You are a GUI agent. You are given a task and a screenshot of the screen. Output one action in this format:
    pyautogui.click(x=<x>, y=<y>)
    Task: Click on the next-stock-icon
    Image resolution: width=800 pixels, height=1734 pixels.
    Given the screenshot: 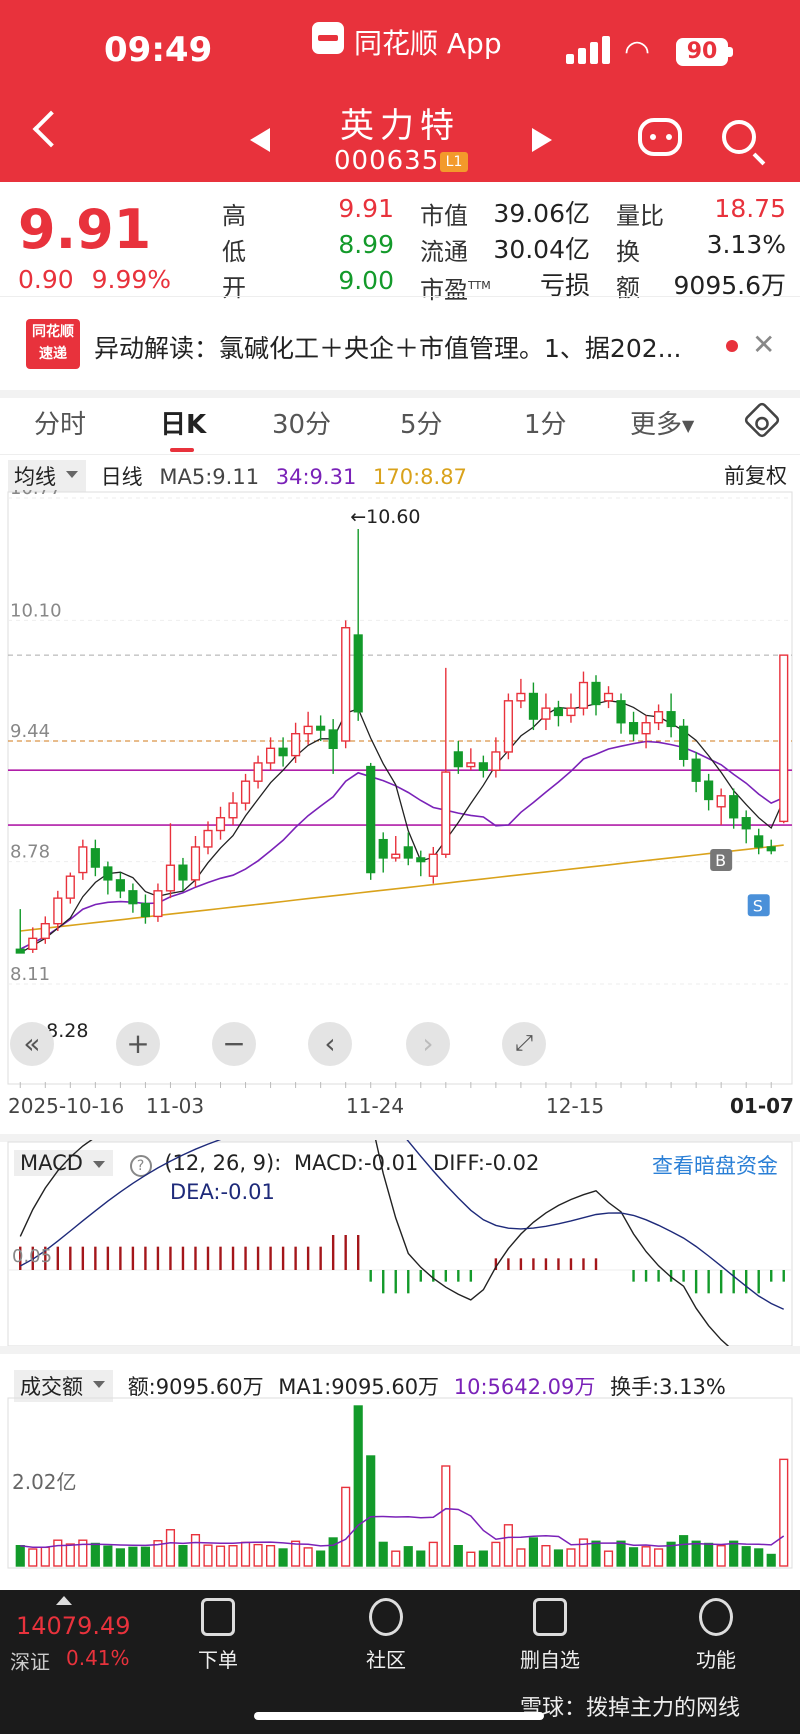 What is the action you would take?
    pyautogui.click(x=542, y=140)
    